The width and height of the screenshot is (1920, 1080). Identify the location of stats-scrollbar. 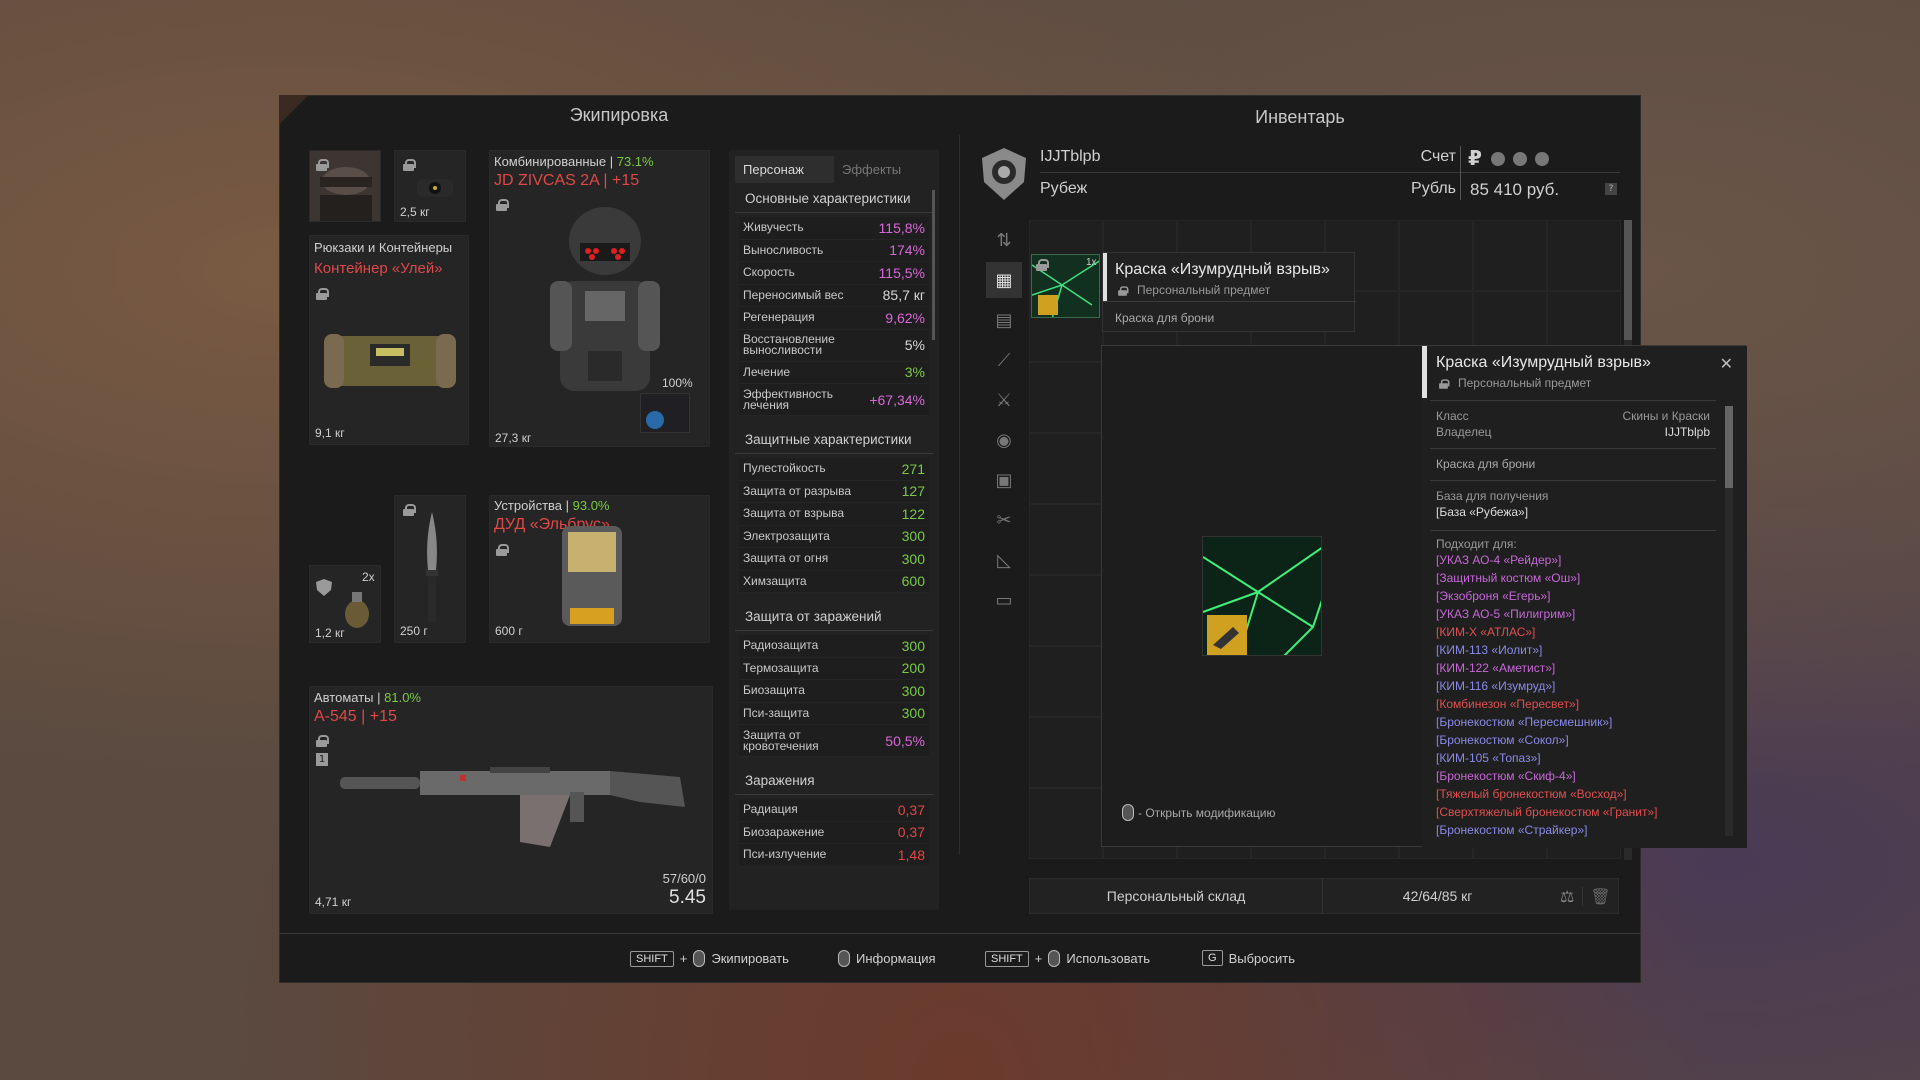
(933, 265).